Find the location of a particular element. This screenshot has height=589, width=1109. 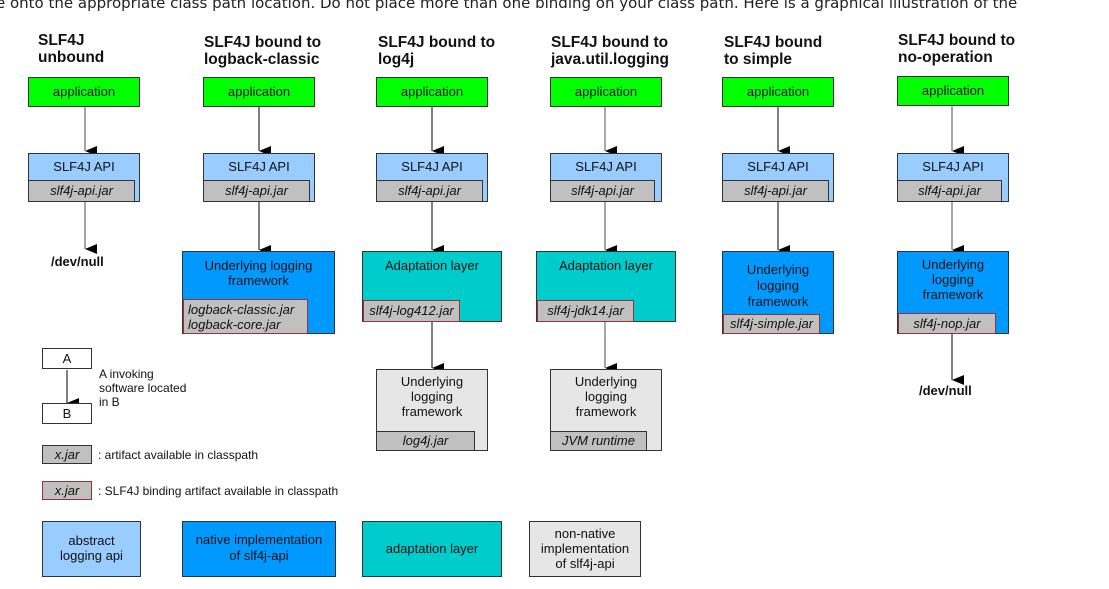

underlying-framework-box: Underlying logging framework log4j.jar is located at coordinates (432, 410).